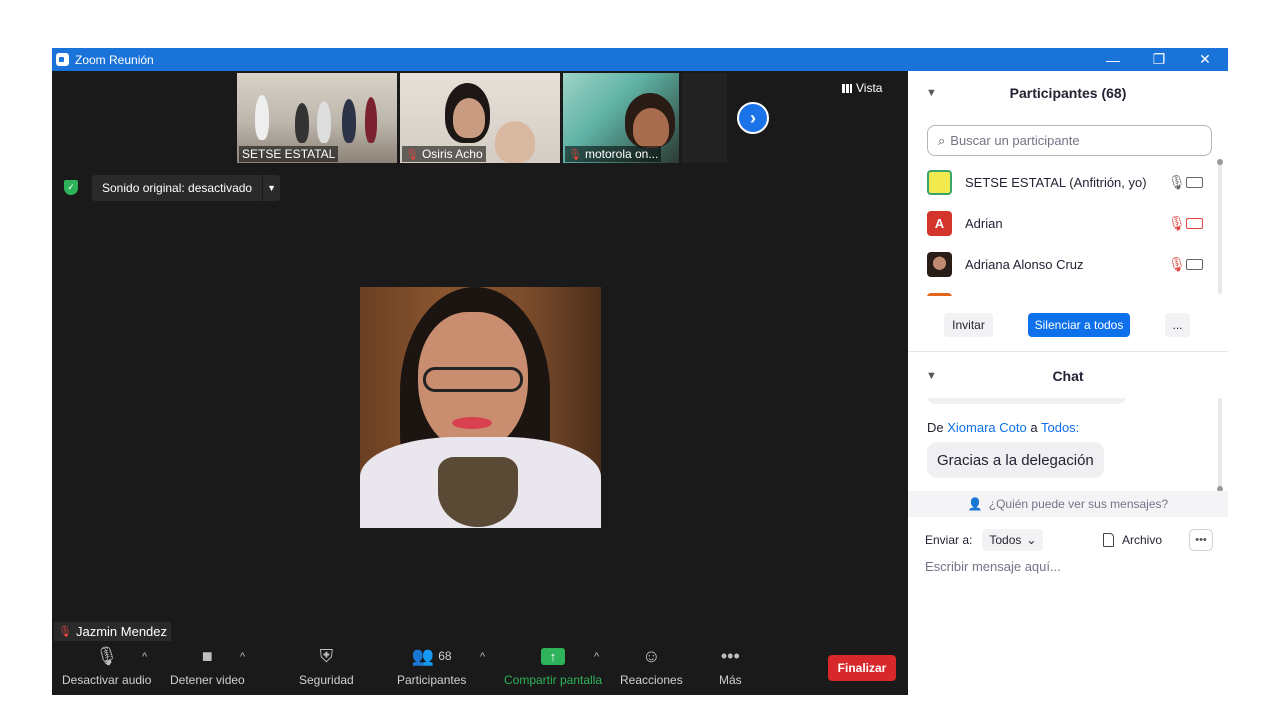  I want to click on next-page-button: ›, so click(753, 118).